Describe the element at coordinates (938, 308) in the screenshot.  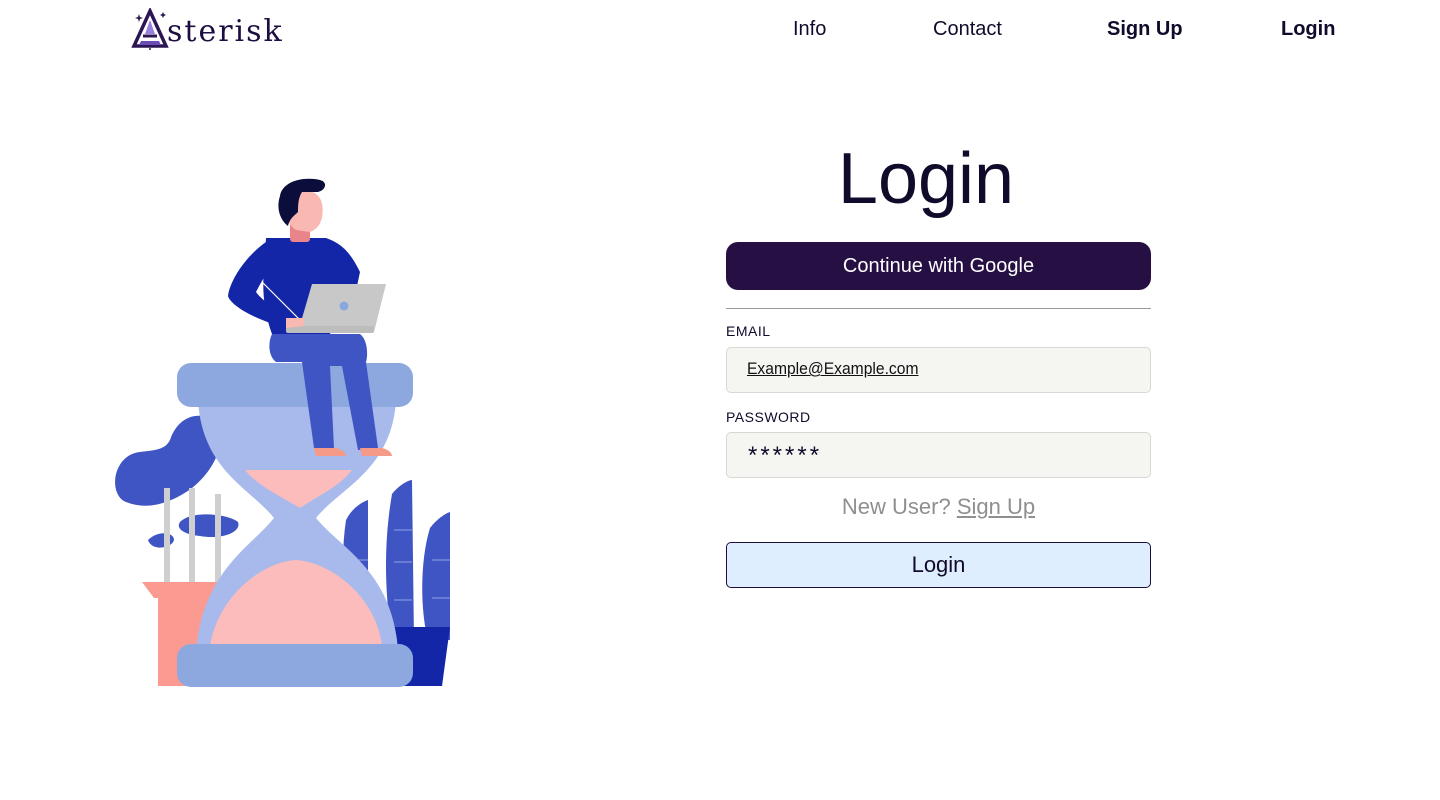
I see `form-divider` at that location.